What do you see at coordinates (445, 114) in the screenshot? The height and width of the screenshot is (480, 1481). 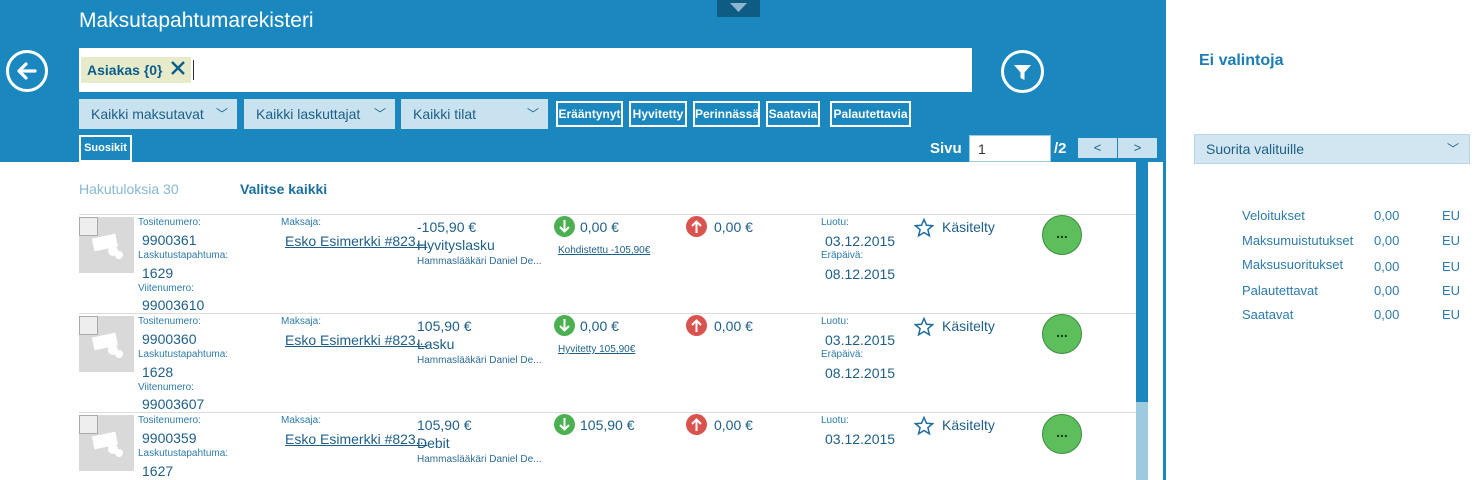 I see `states-label: Kaikki tilat` at bounding box center [445, 114].